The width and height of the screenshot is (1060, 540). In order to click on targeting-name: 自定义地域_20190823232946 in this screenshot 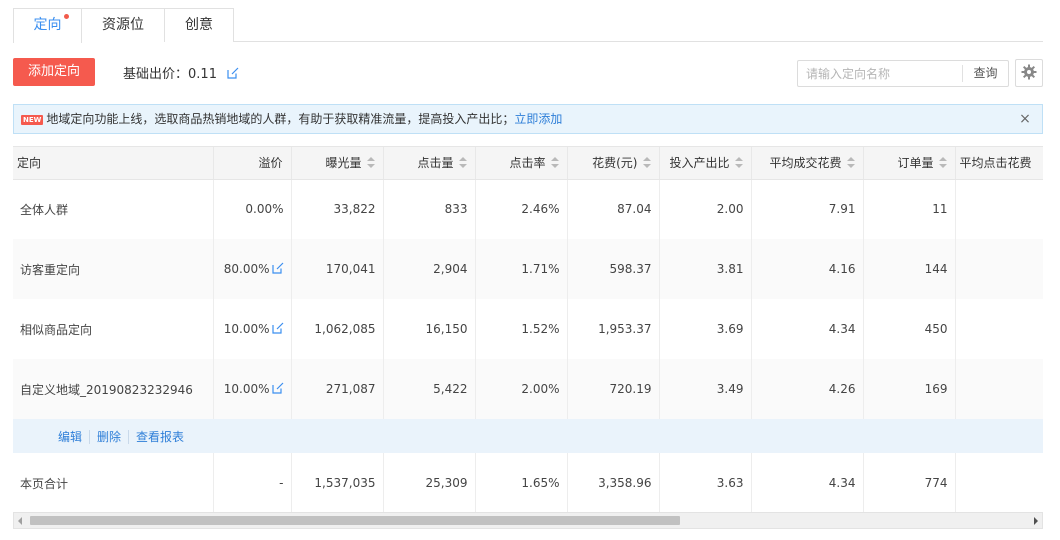, I will do `click(106, 389)`.